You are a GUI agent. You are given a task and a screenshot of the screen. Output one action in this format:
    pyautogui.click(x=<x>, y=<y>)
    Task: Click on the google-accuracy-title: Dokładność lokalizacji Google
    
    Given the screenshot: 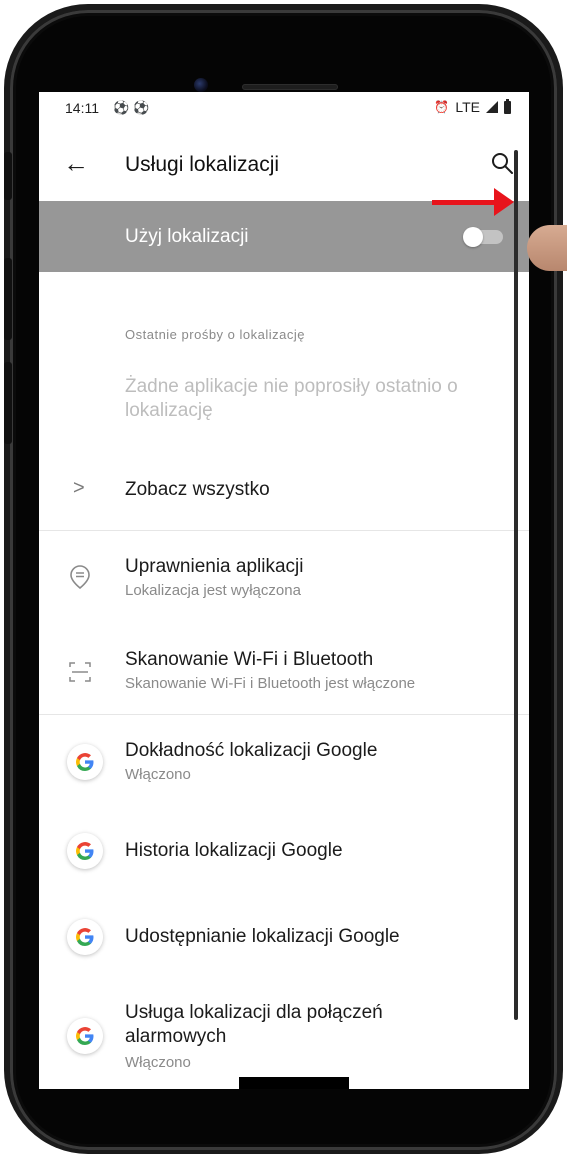 What is the action you would take?
    pyautogui.click(x=251, y=750)
    